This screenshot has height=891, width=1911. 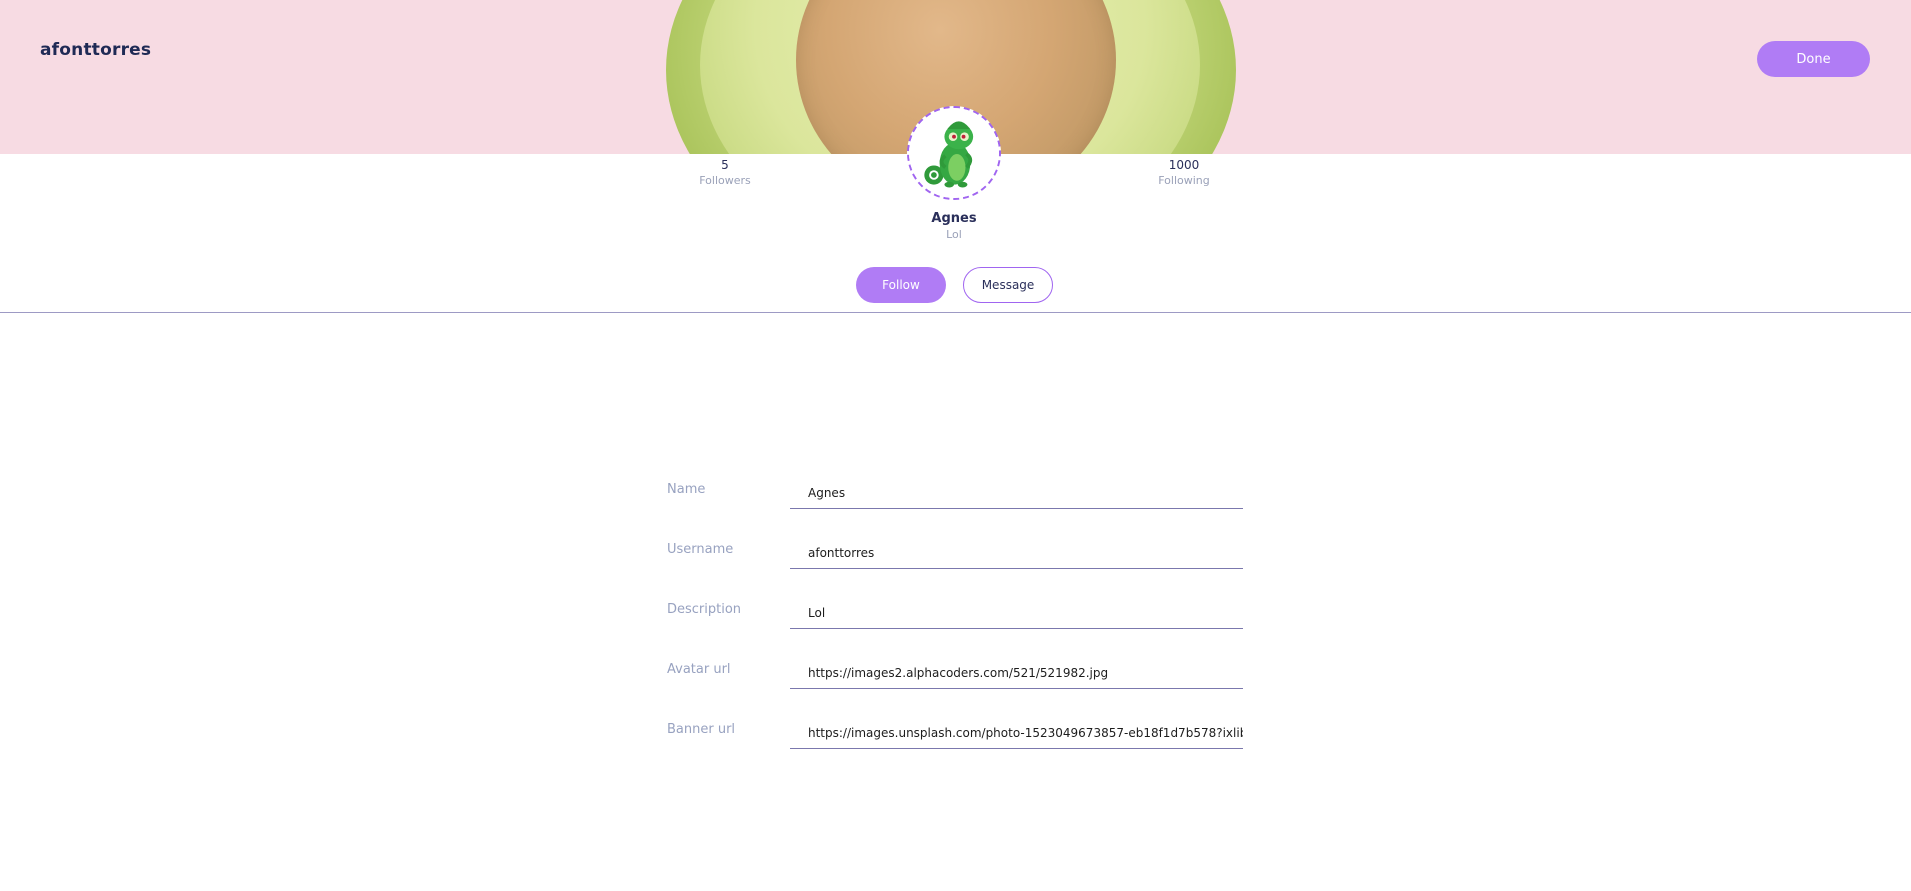 I want to click on avatar, so click(x=954, y=153).